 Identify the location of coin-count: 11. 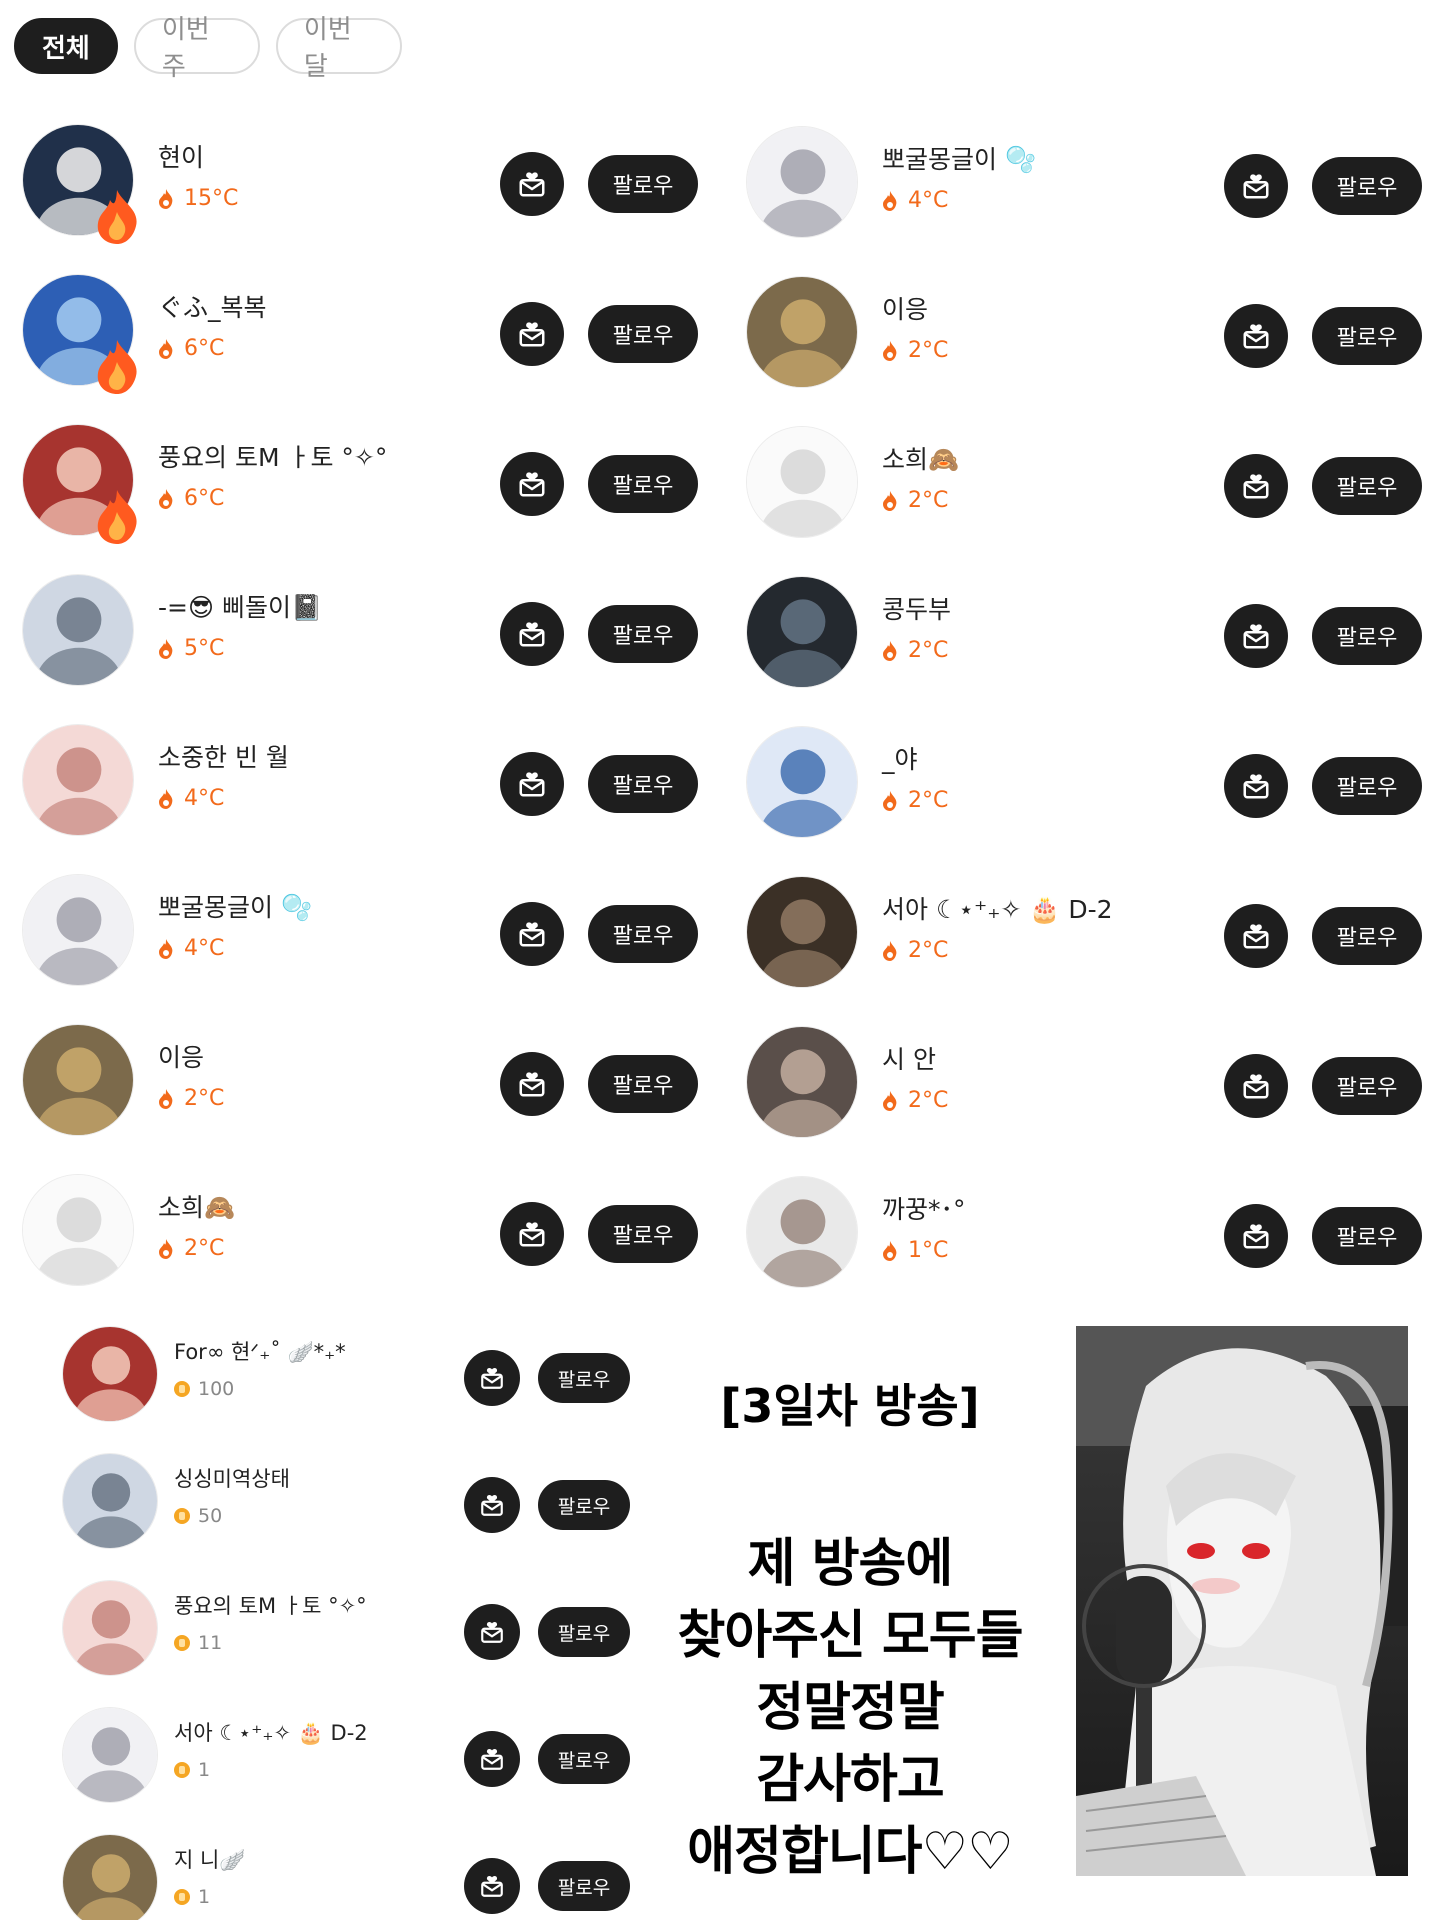
(198, 1643).